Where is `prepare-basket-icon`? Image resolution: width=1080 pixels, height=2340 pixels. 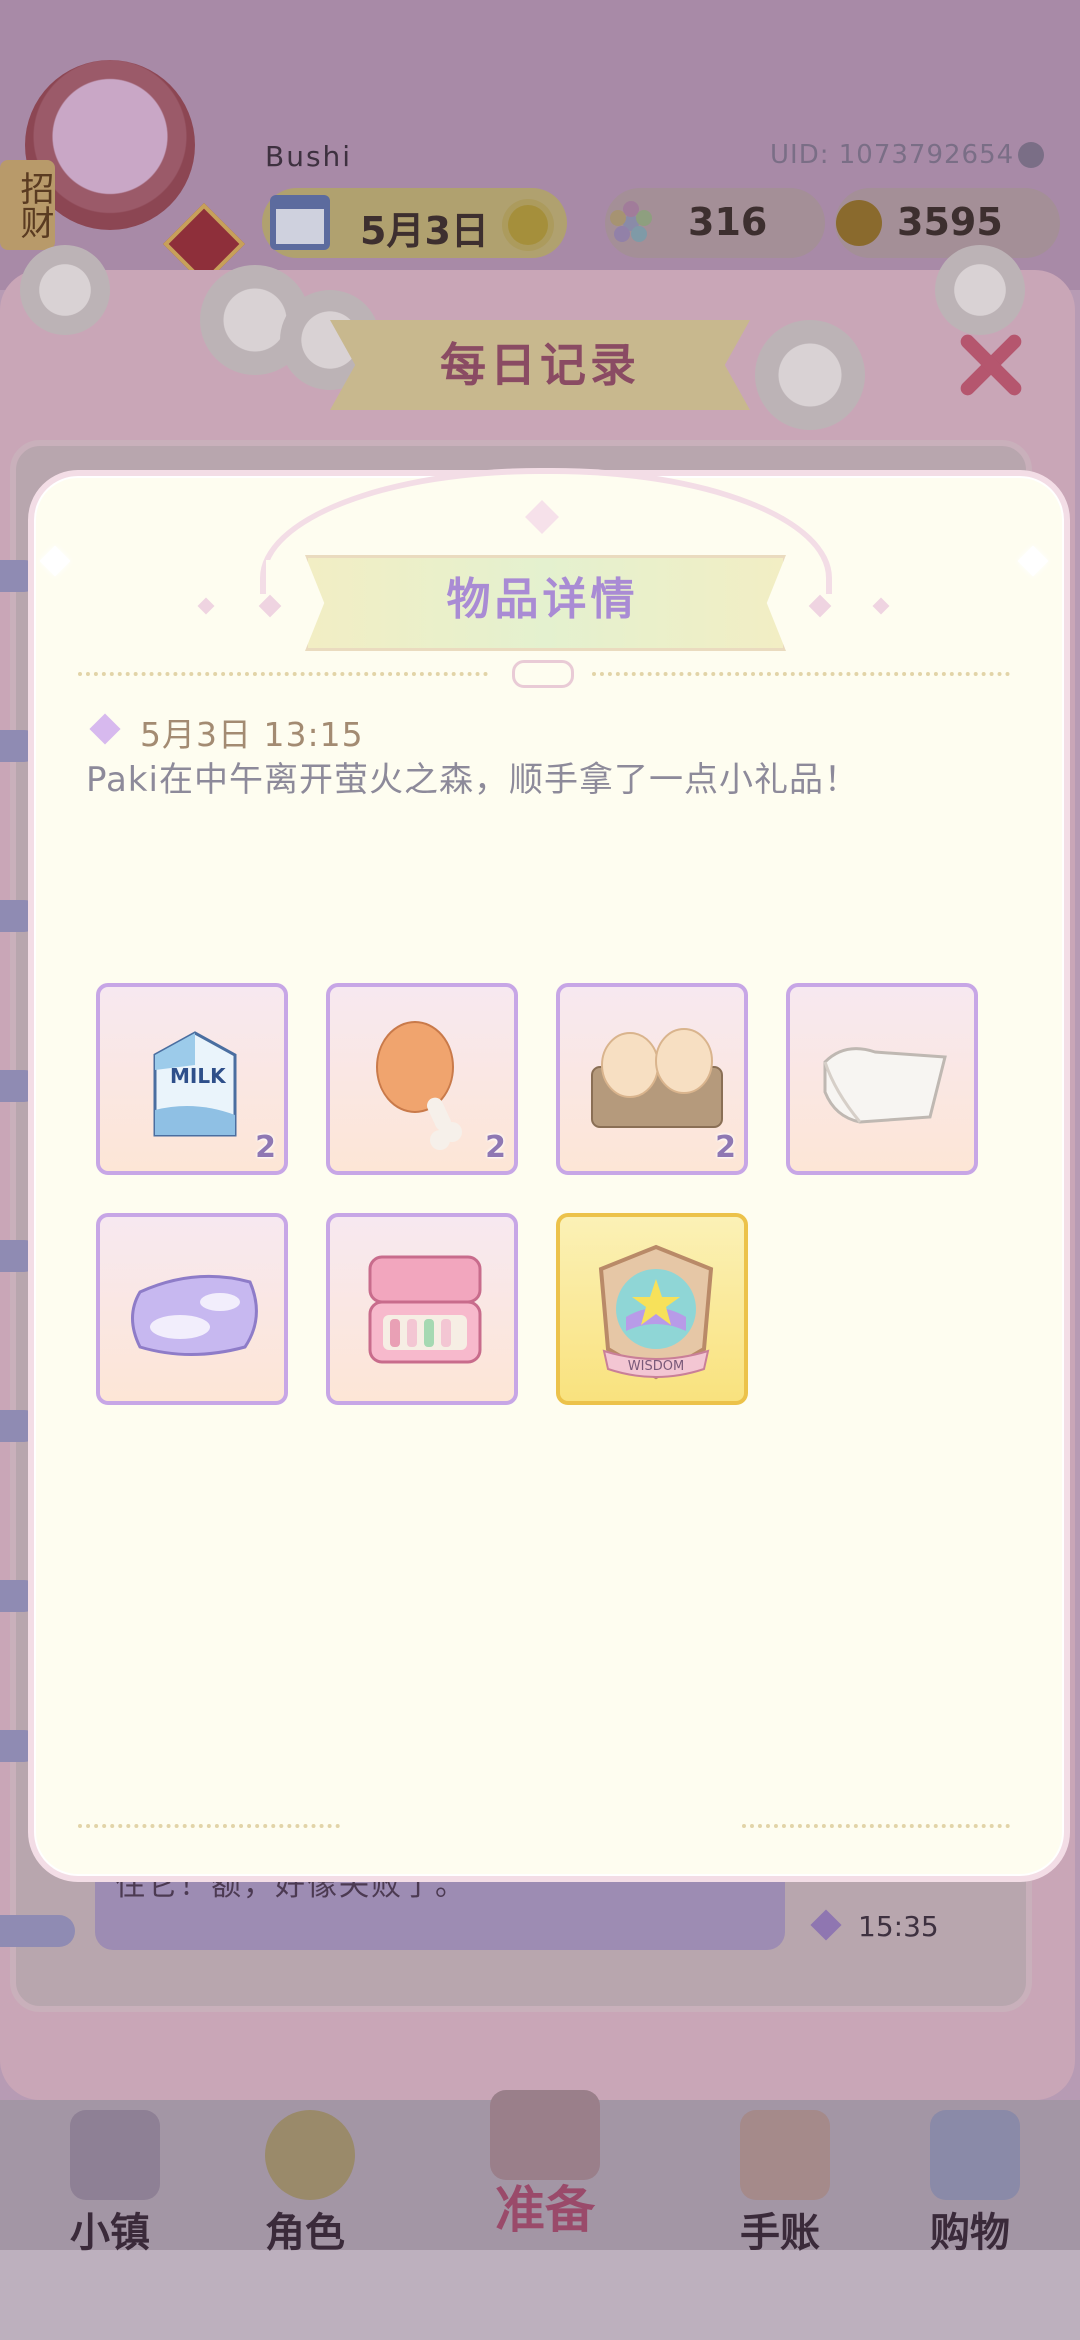 prepare-basket-icon is located at coordinates (545, 2135).